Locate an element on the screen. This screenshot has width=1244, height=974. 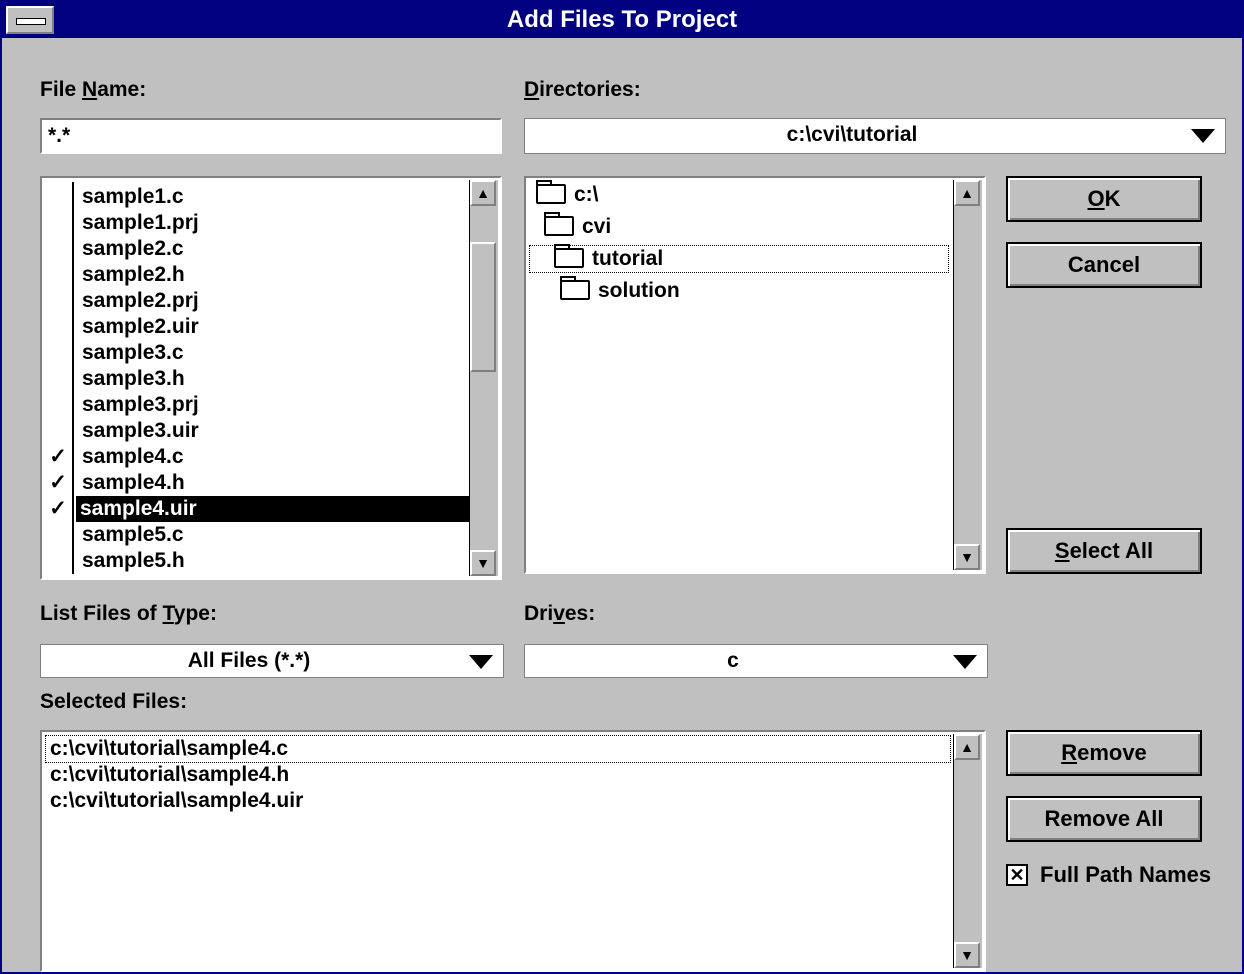
file-name-input: *.* is located at coordinates (271, 136).